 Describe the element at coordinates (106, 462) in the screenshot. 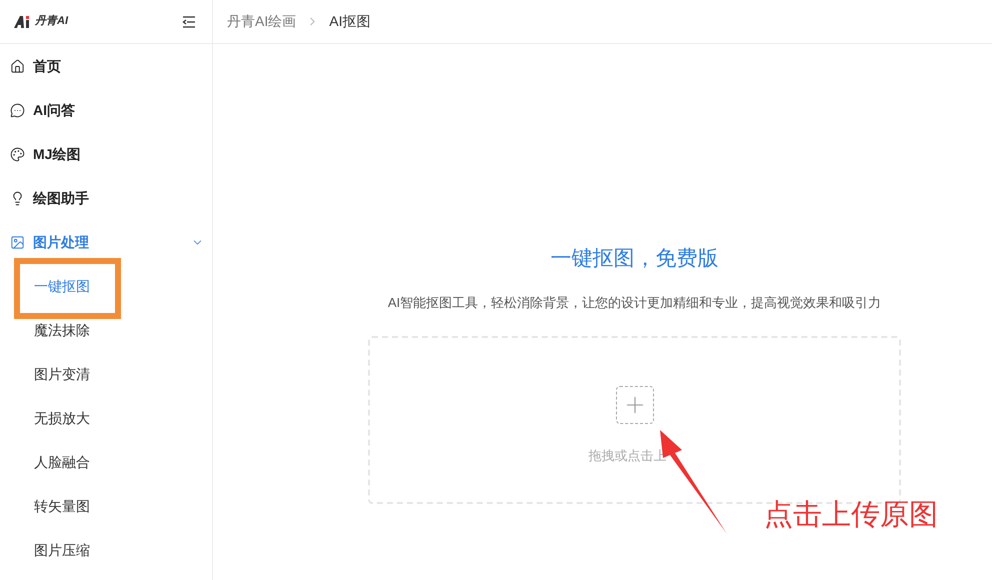

I see `submenu-item: 人脸融合` at that location.